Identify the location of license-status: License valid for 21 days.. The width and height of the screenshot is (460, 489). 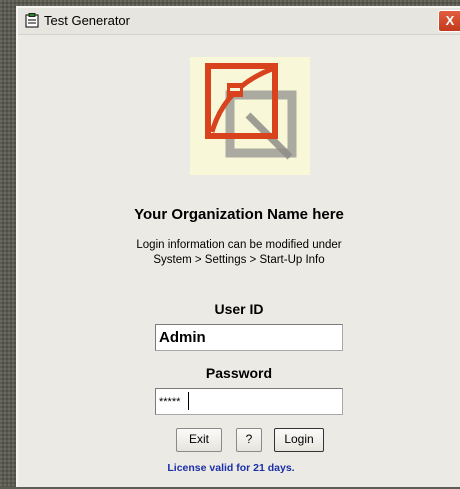
(231, 468).